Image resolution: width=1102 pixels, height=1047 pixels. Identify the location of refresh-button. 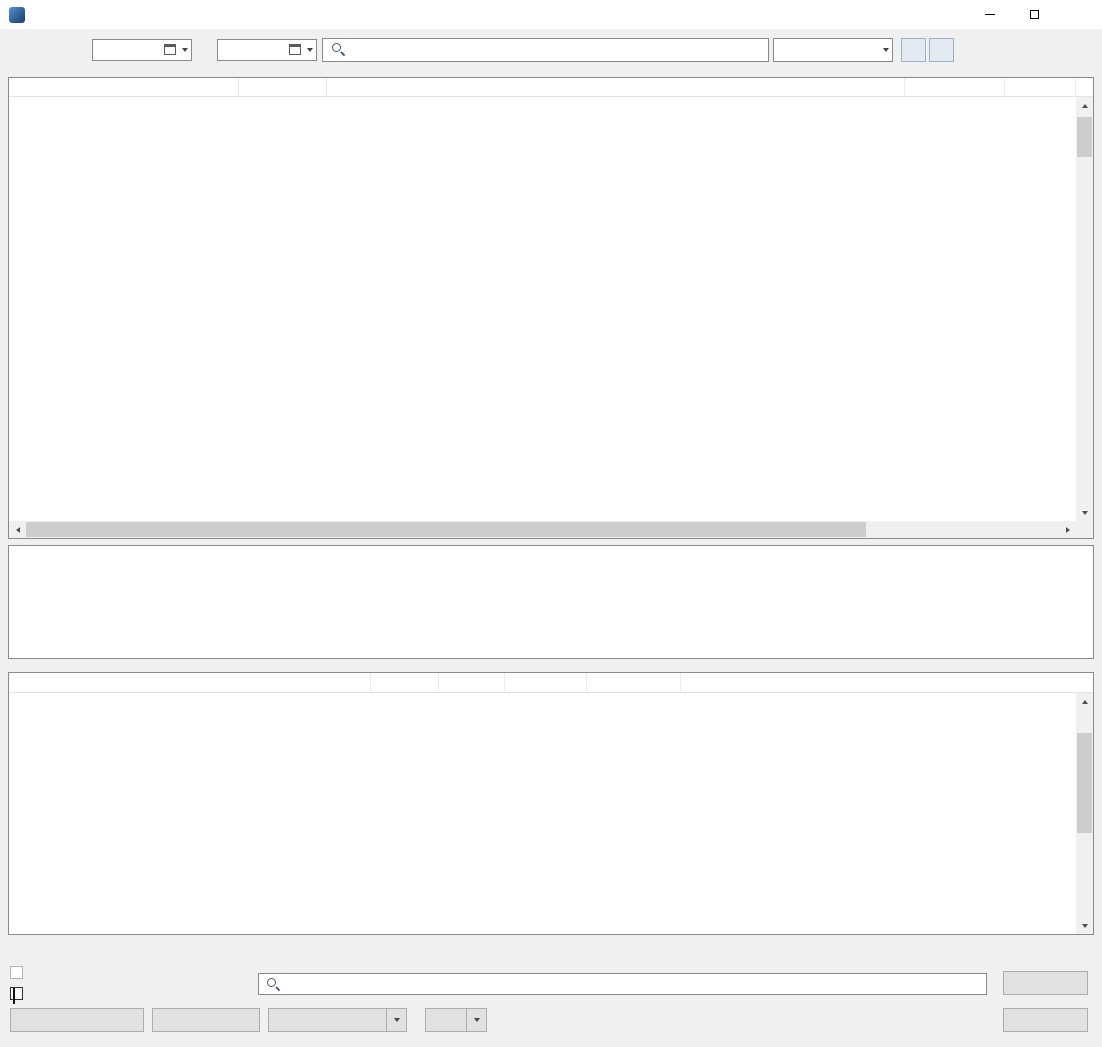
(77, 1020).